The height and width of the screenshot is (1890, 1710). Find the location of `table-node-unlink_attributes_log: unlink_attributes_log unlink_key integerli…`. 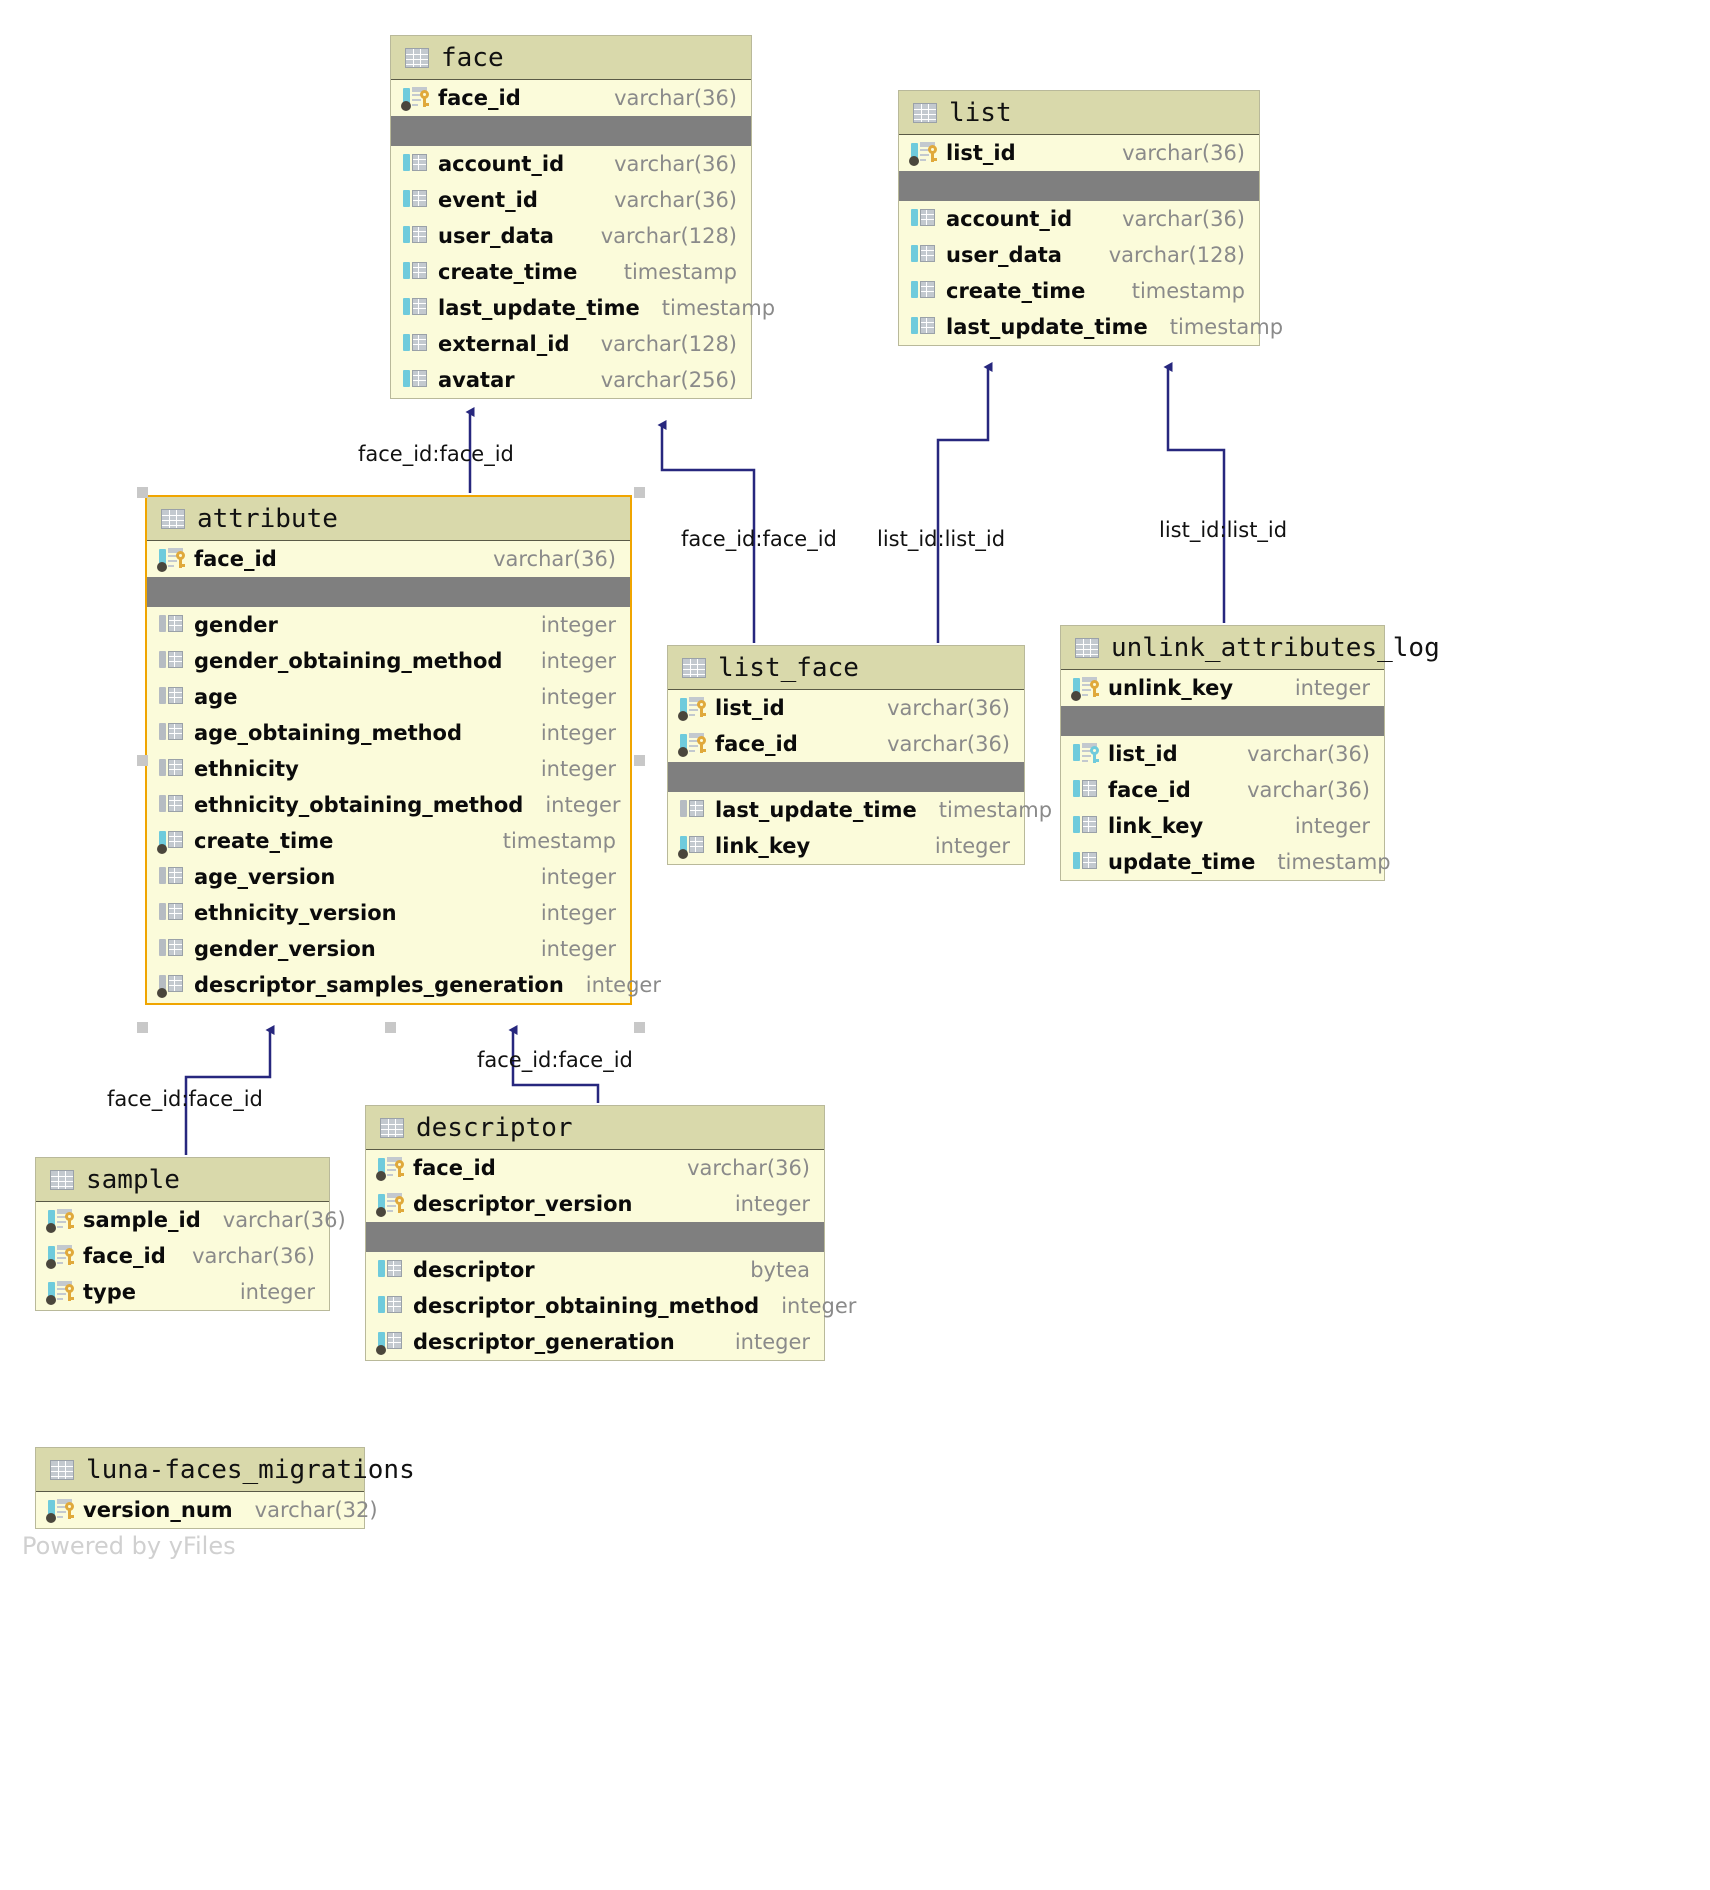

table-node-unlink_attributes_log: unlink_attributes_log unlink_key integerli… is located at coordinates (1250, 753).